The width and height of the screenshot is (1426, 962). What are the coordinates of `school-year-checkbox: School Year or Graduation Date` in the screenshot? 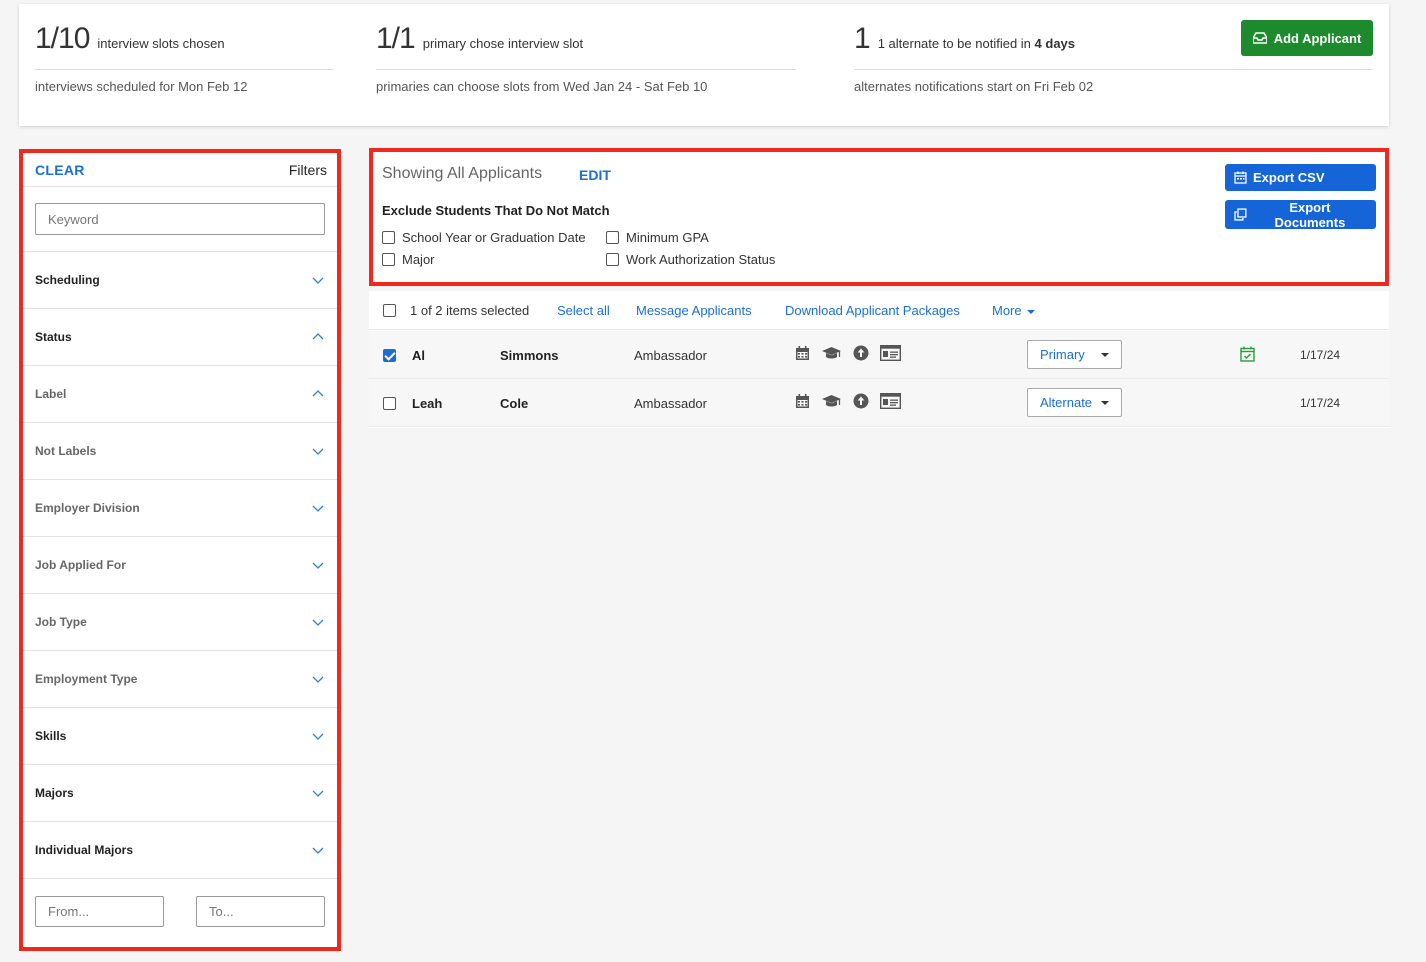 It's located at (484, 237).